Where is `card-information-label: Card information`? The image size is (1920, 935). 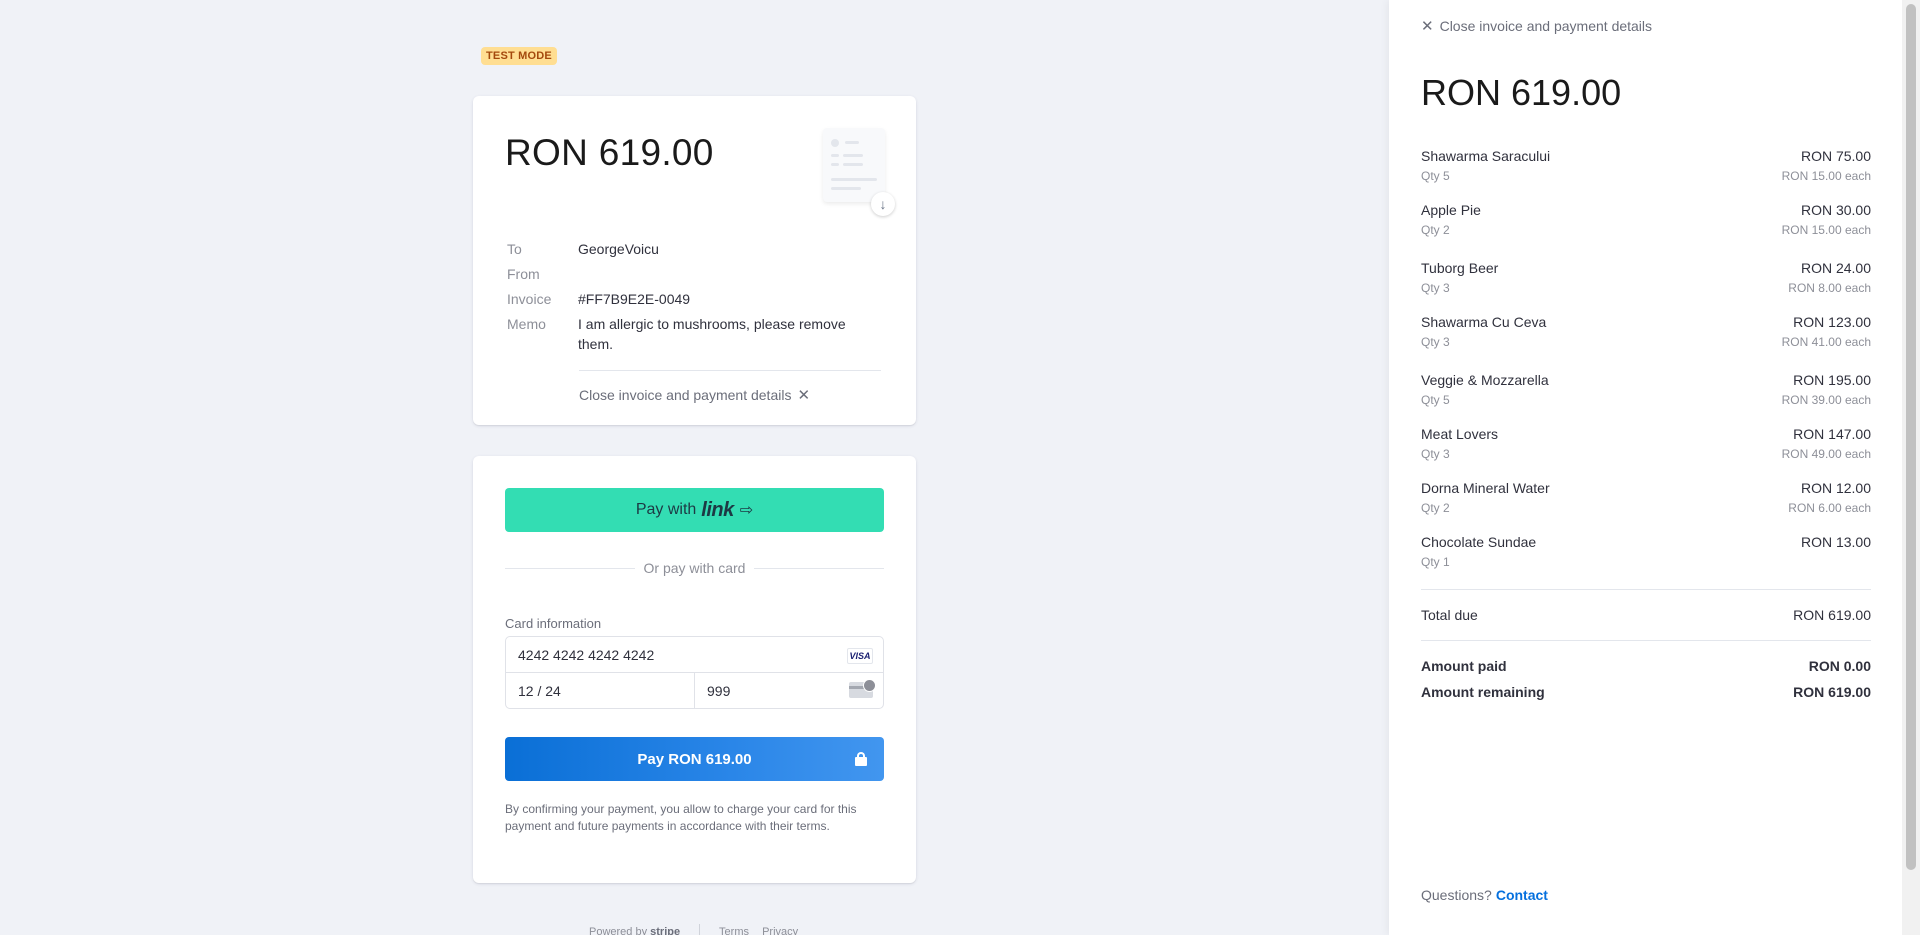 card-information-label: Card information is located at coordinates (553, 623).